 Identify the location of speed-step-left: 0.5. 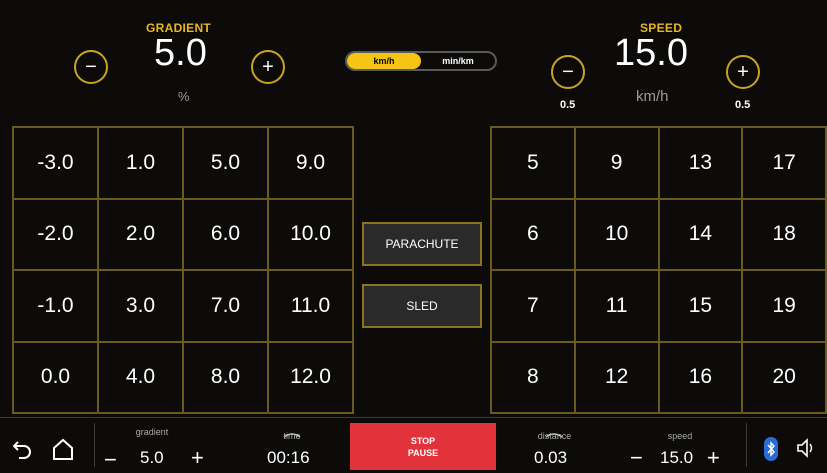
(568, 105).